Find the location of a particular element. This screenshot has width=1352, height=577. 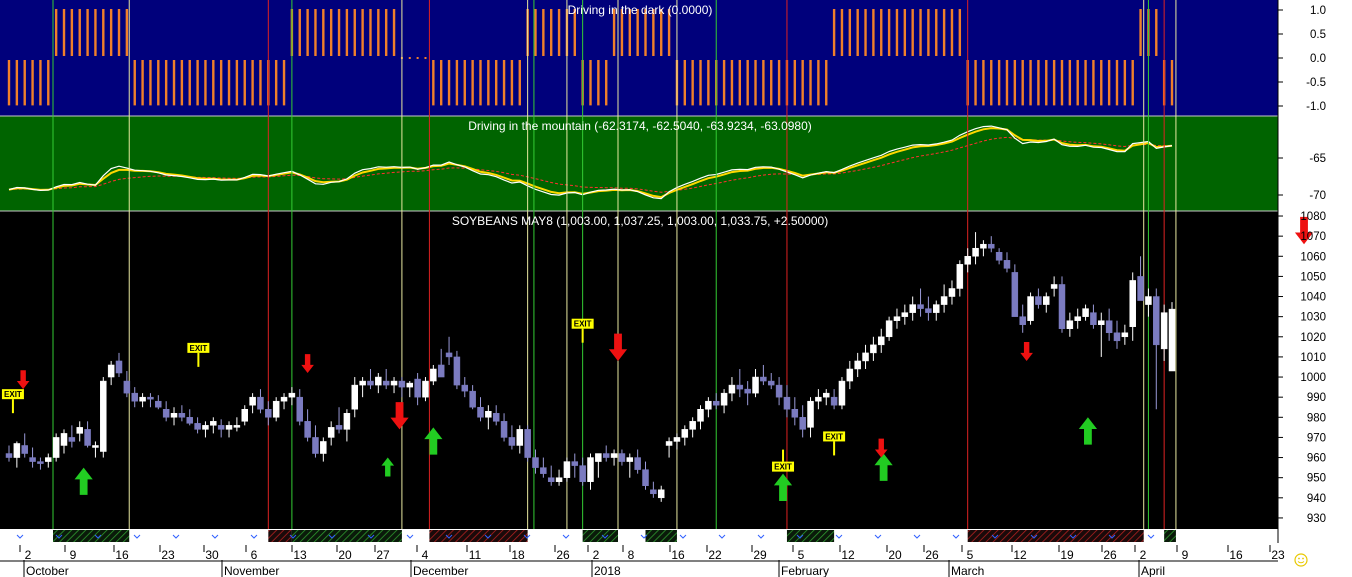

x-day-label: 22 is located at coordinates (715, 555).